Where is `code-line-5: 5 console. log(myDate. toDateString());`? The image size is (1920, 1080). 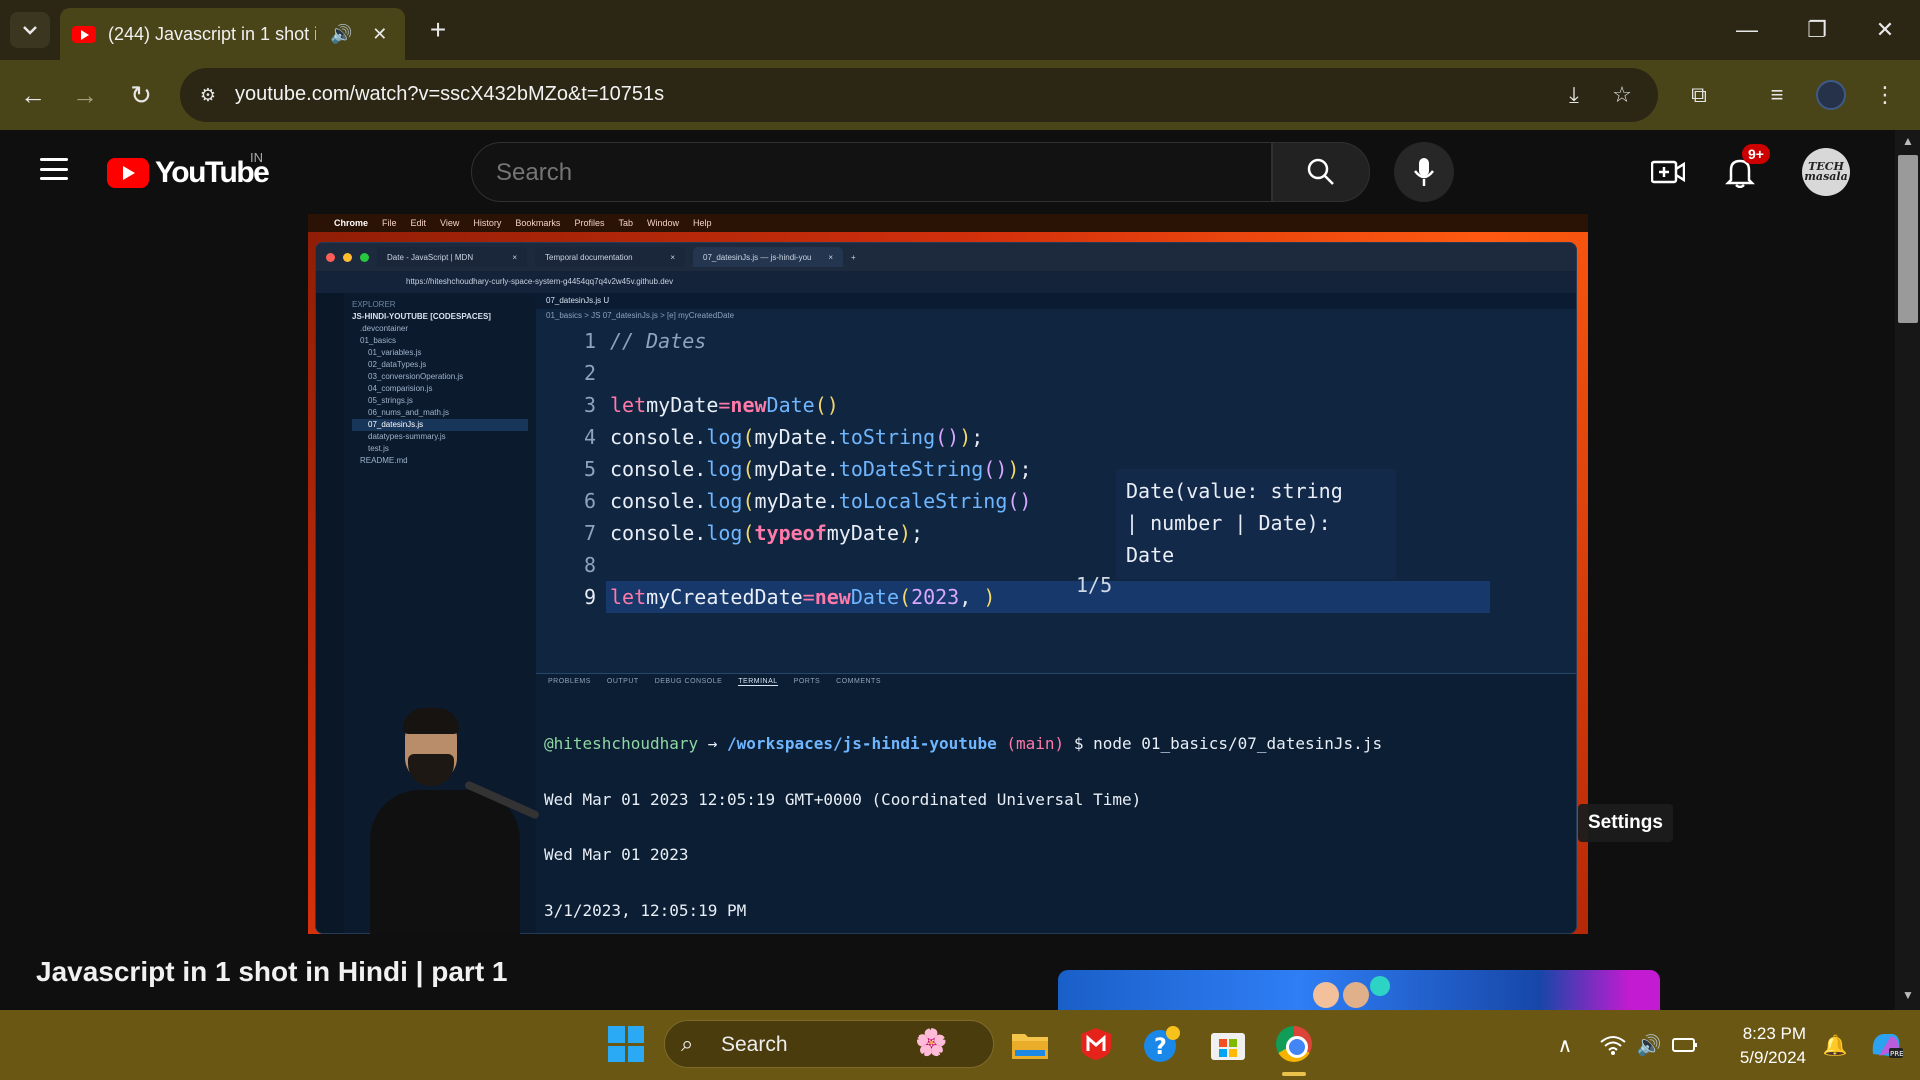
code-line-5: 5 console. log(myDate. toDateString()); is located at coordinates (807, 469).